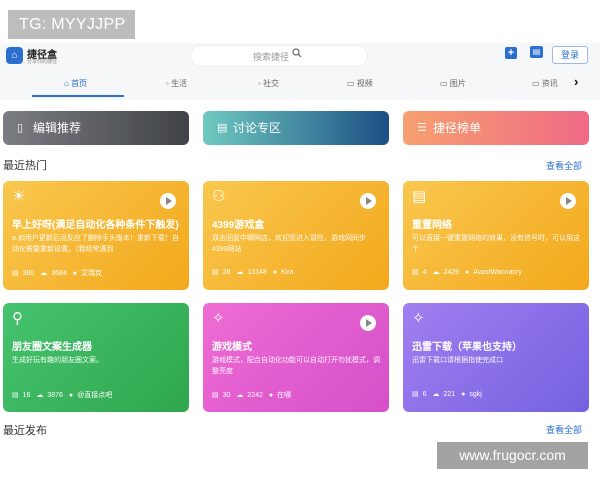 The image size is (600, 480). Describe the element at coordinates (564, 429) in the screenshot. I see `see-all-new-link: 查看全部` at that location.